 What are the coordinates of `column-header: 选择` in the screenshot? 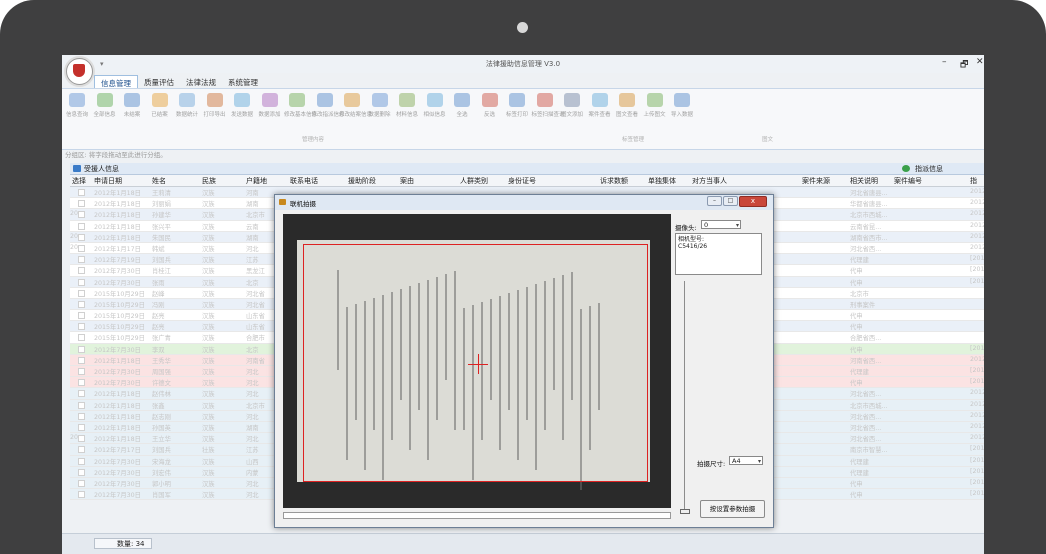 It's located at (79, 181).